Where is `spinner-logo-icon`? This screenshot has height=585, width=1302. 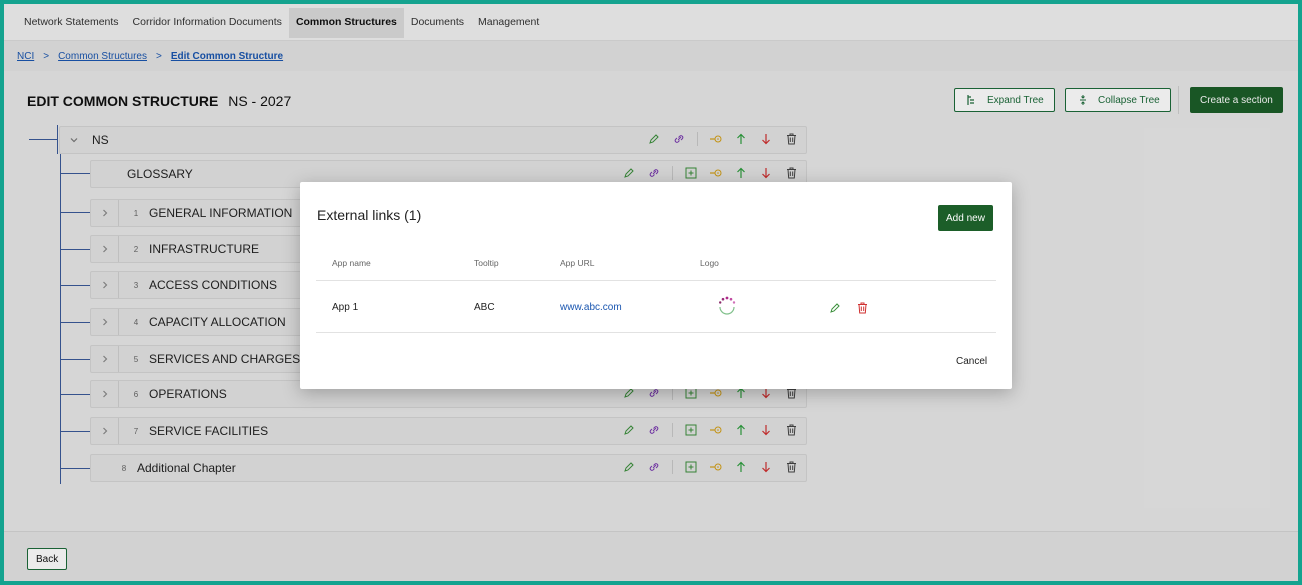
spinner-logo-icon is located at coordinates (727, 306).